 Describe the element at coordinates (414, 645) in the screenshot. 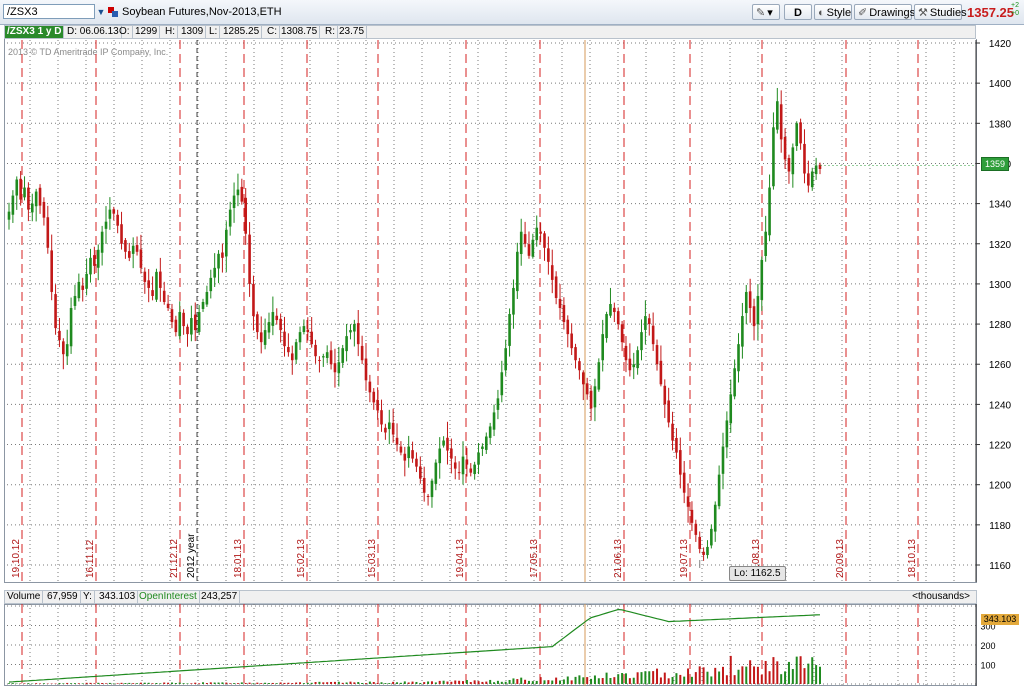

I see `open-interest-polyline` at that location.